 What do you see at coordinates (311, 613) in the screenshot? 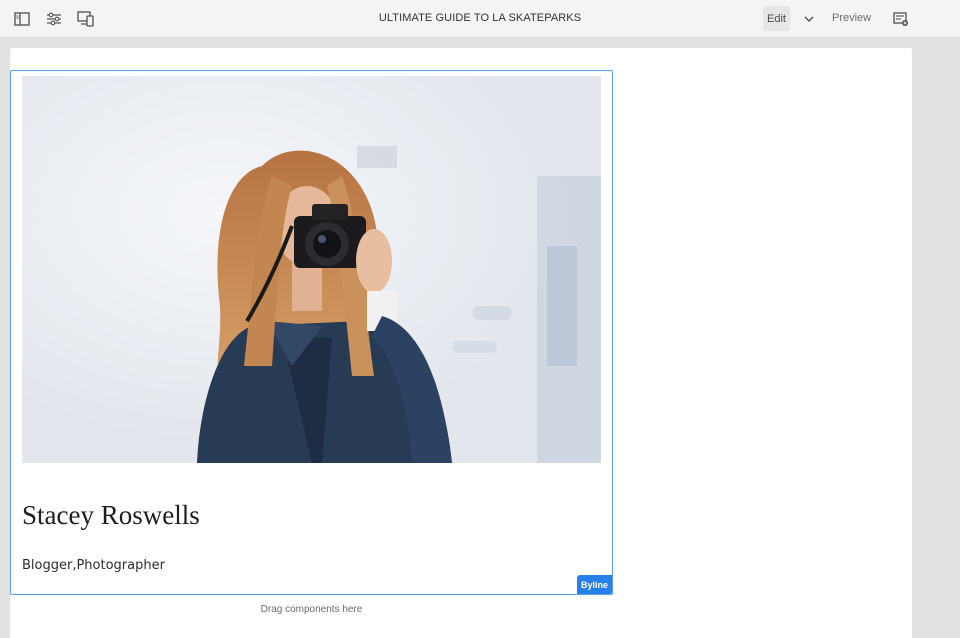
I see `drag-components-placeholder: Drag components here` at bounding box center [311, 613].